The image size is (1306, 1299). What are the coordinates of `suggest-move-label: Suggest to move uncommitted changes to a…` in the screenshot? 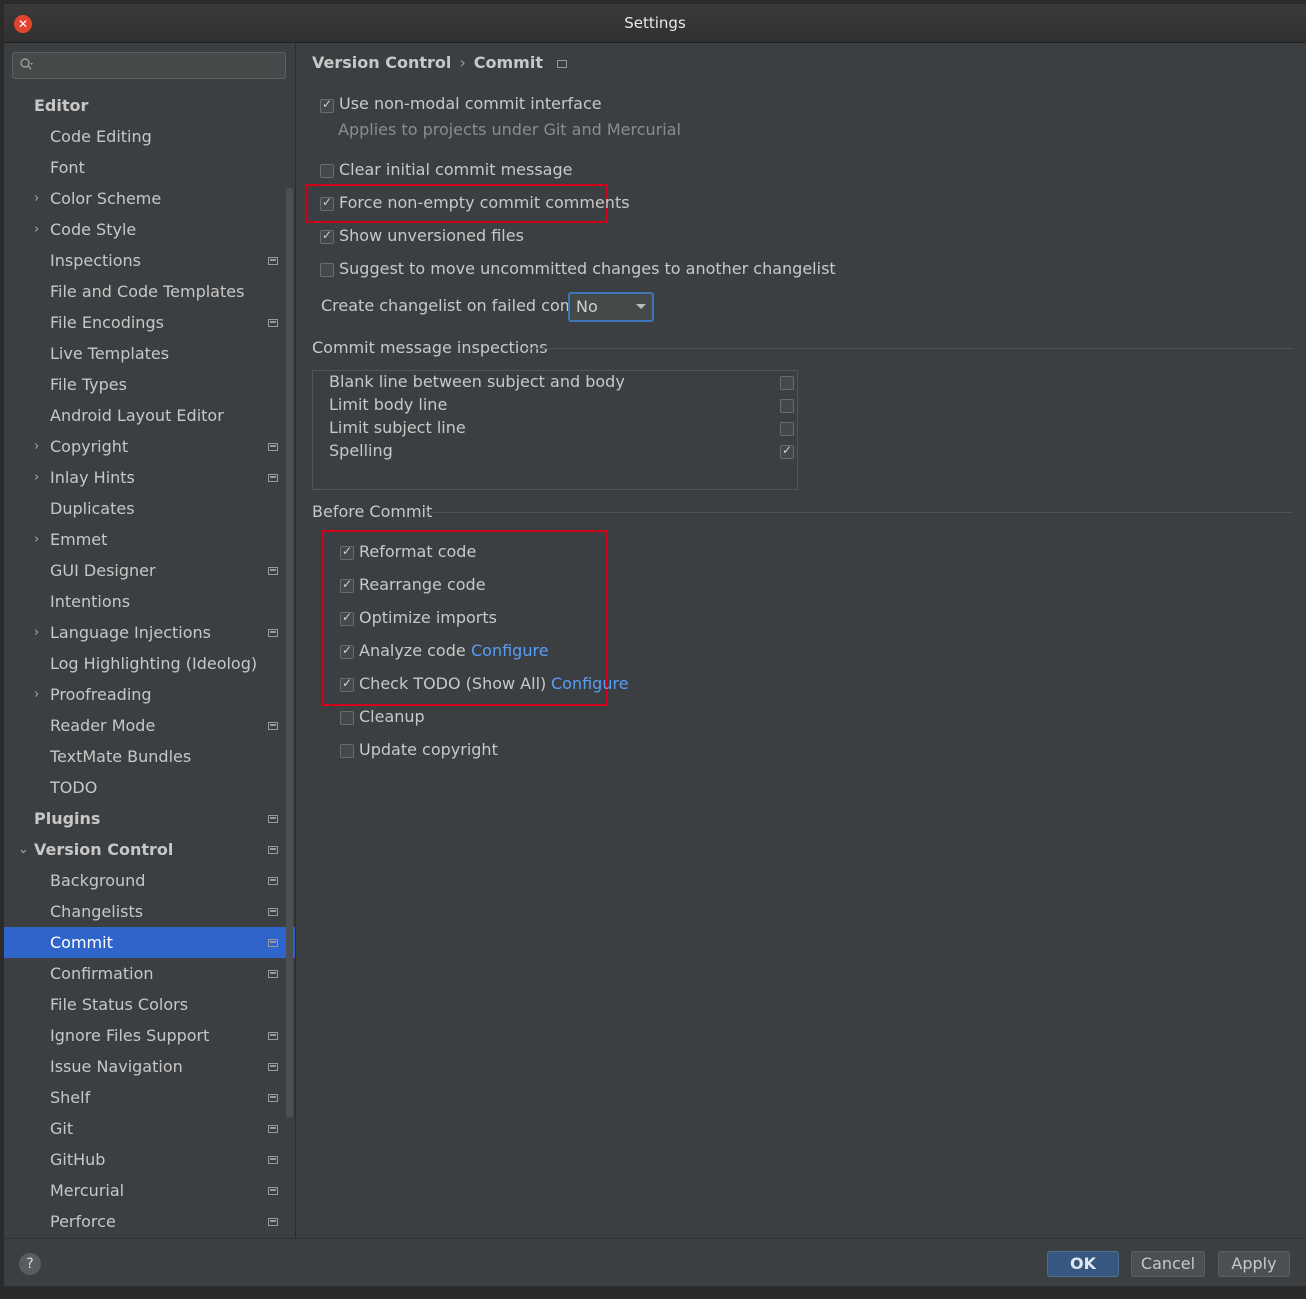 It's located at (587, 268).